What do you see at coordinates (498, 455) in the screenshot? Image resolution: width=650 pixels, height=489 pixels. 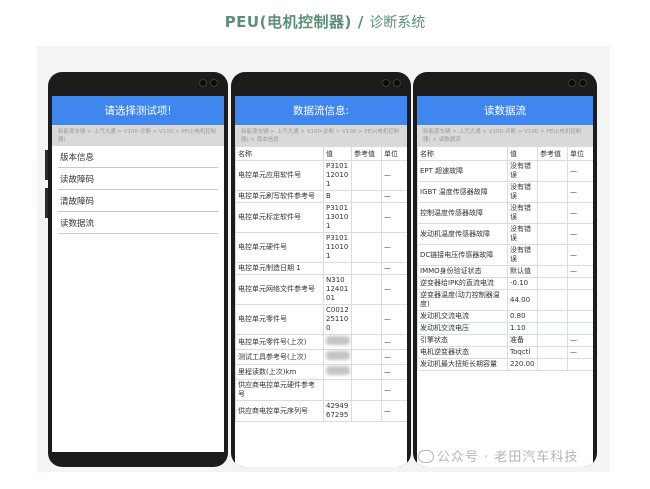 I see `watermark: 公众号 · 老田汽车科技` at bounding box center [498, 455].